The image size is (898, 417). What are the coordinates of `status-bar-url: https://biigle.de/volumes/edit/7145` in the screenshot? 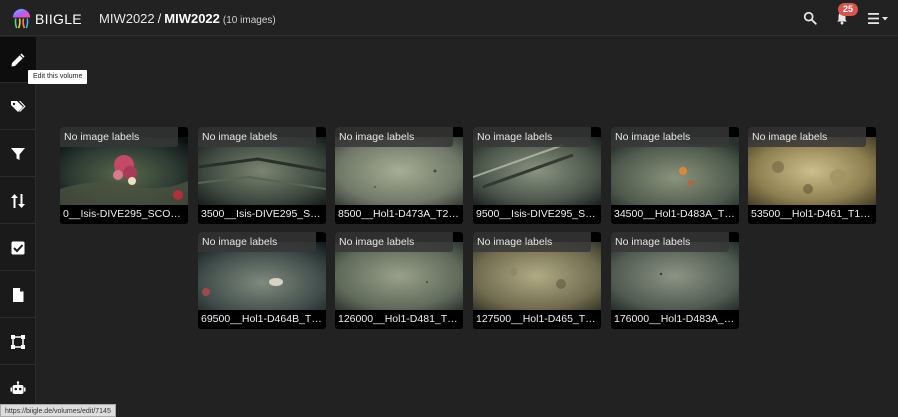 It's located at (58, 410).